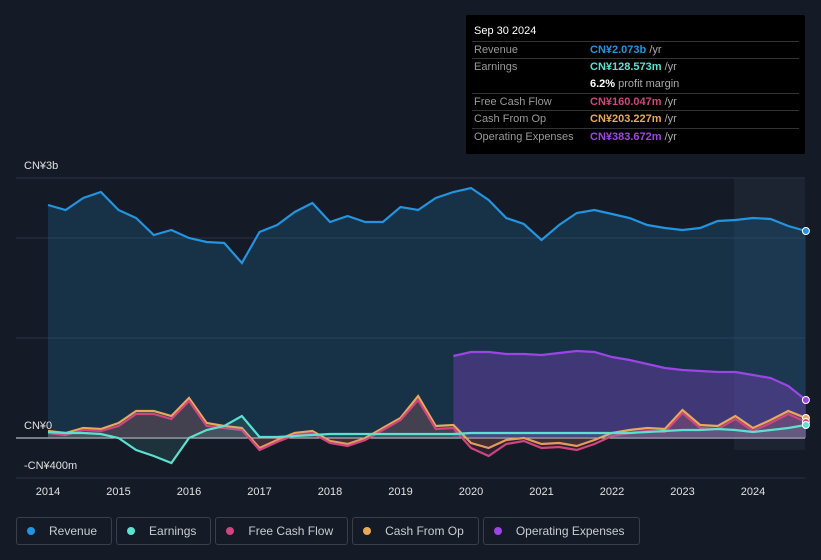 This screenshot has width=821, height=560. I want to click on tooltip-value: 6.2% profit margin, so click(634, 84).